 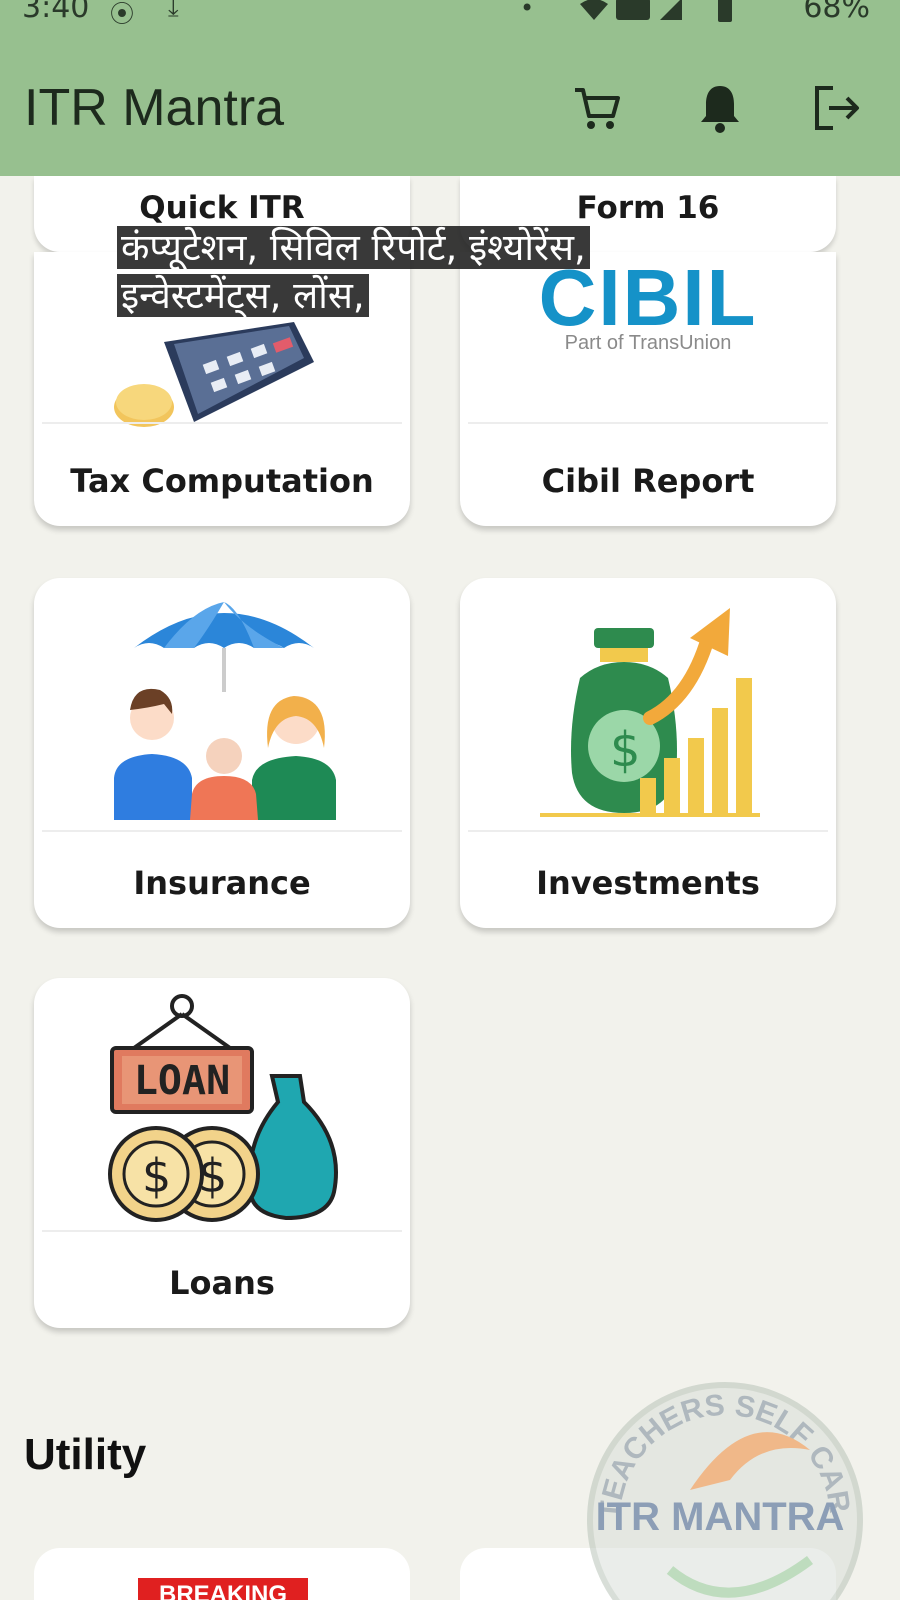 I want to click on logout-icon, so click(x=837, y=108).